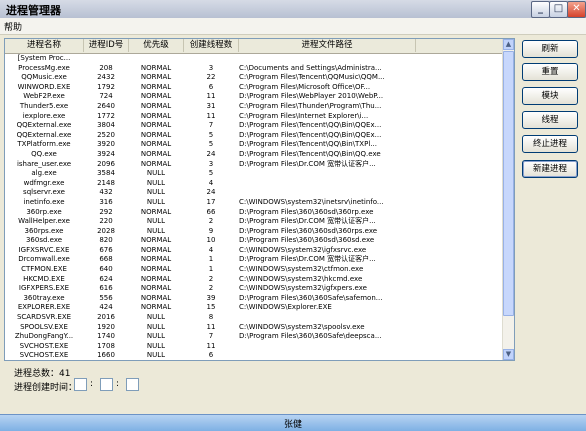  I want to click on cell-name: SVCHOST.EXE, so click(44, 345).